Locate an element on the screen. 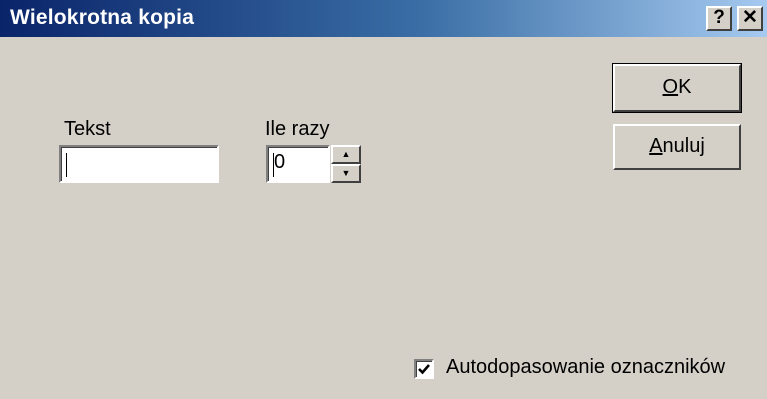  arrow-up-icon: ▲ is located at coordinates (346, 154).